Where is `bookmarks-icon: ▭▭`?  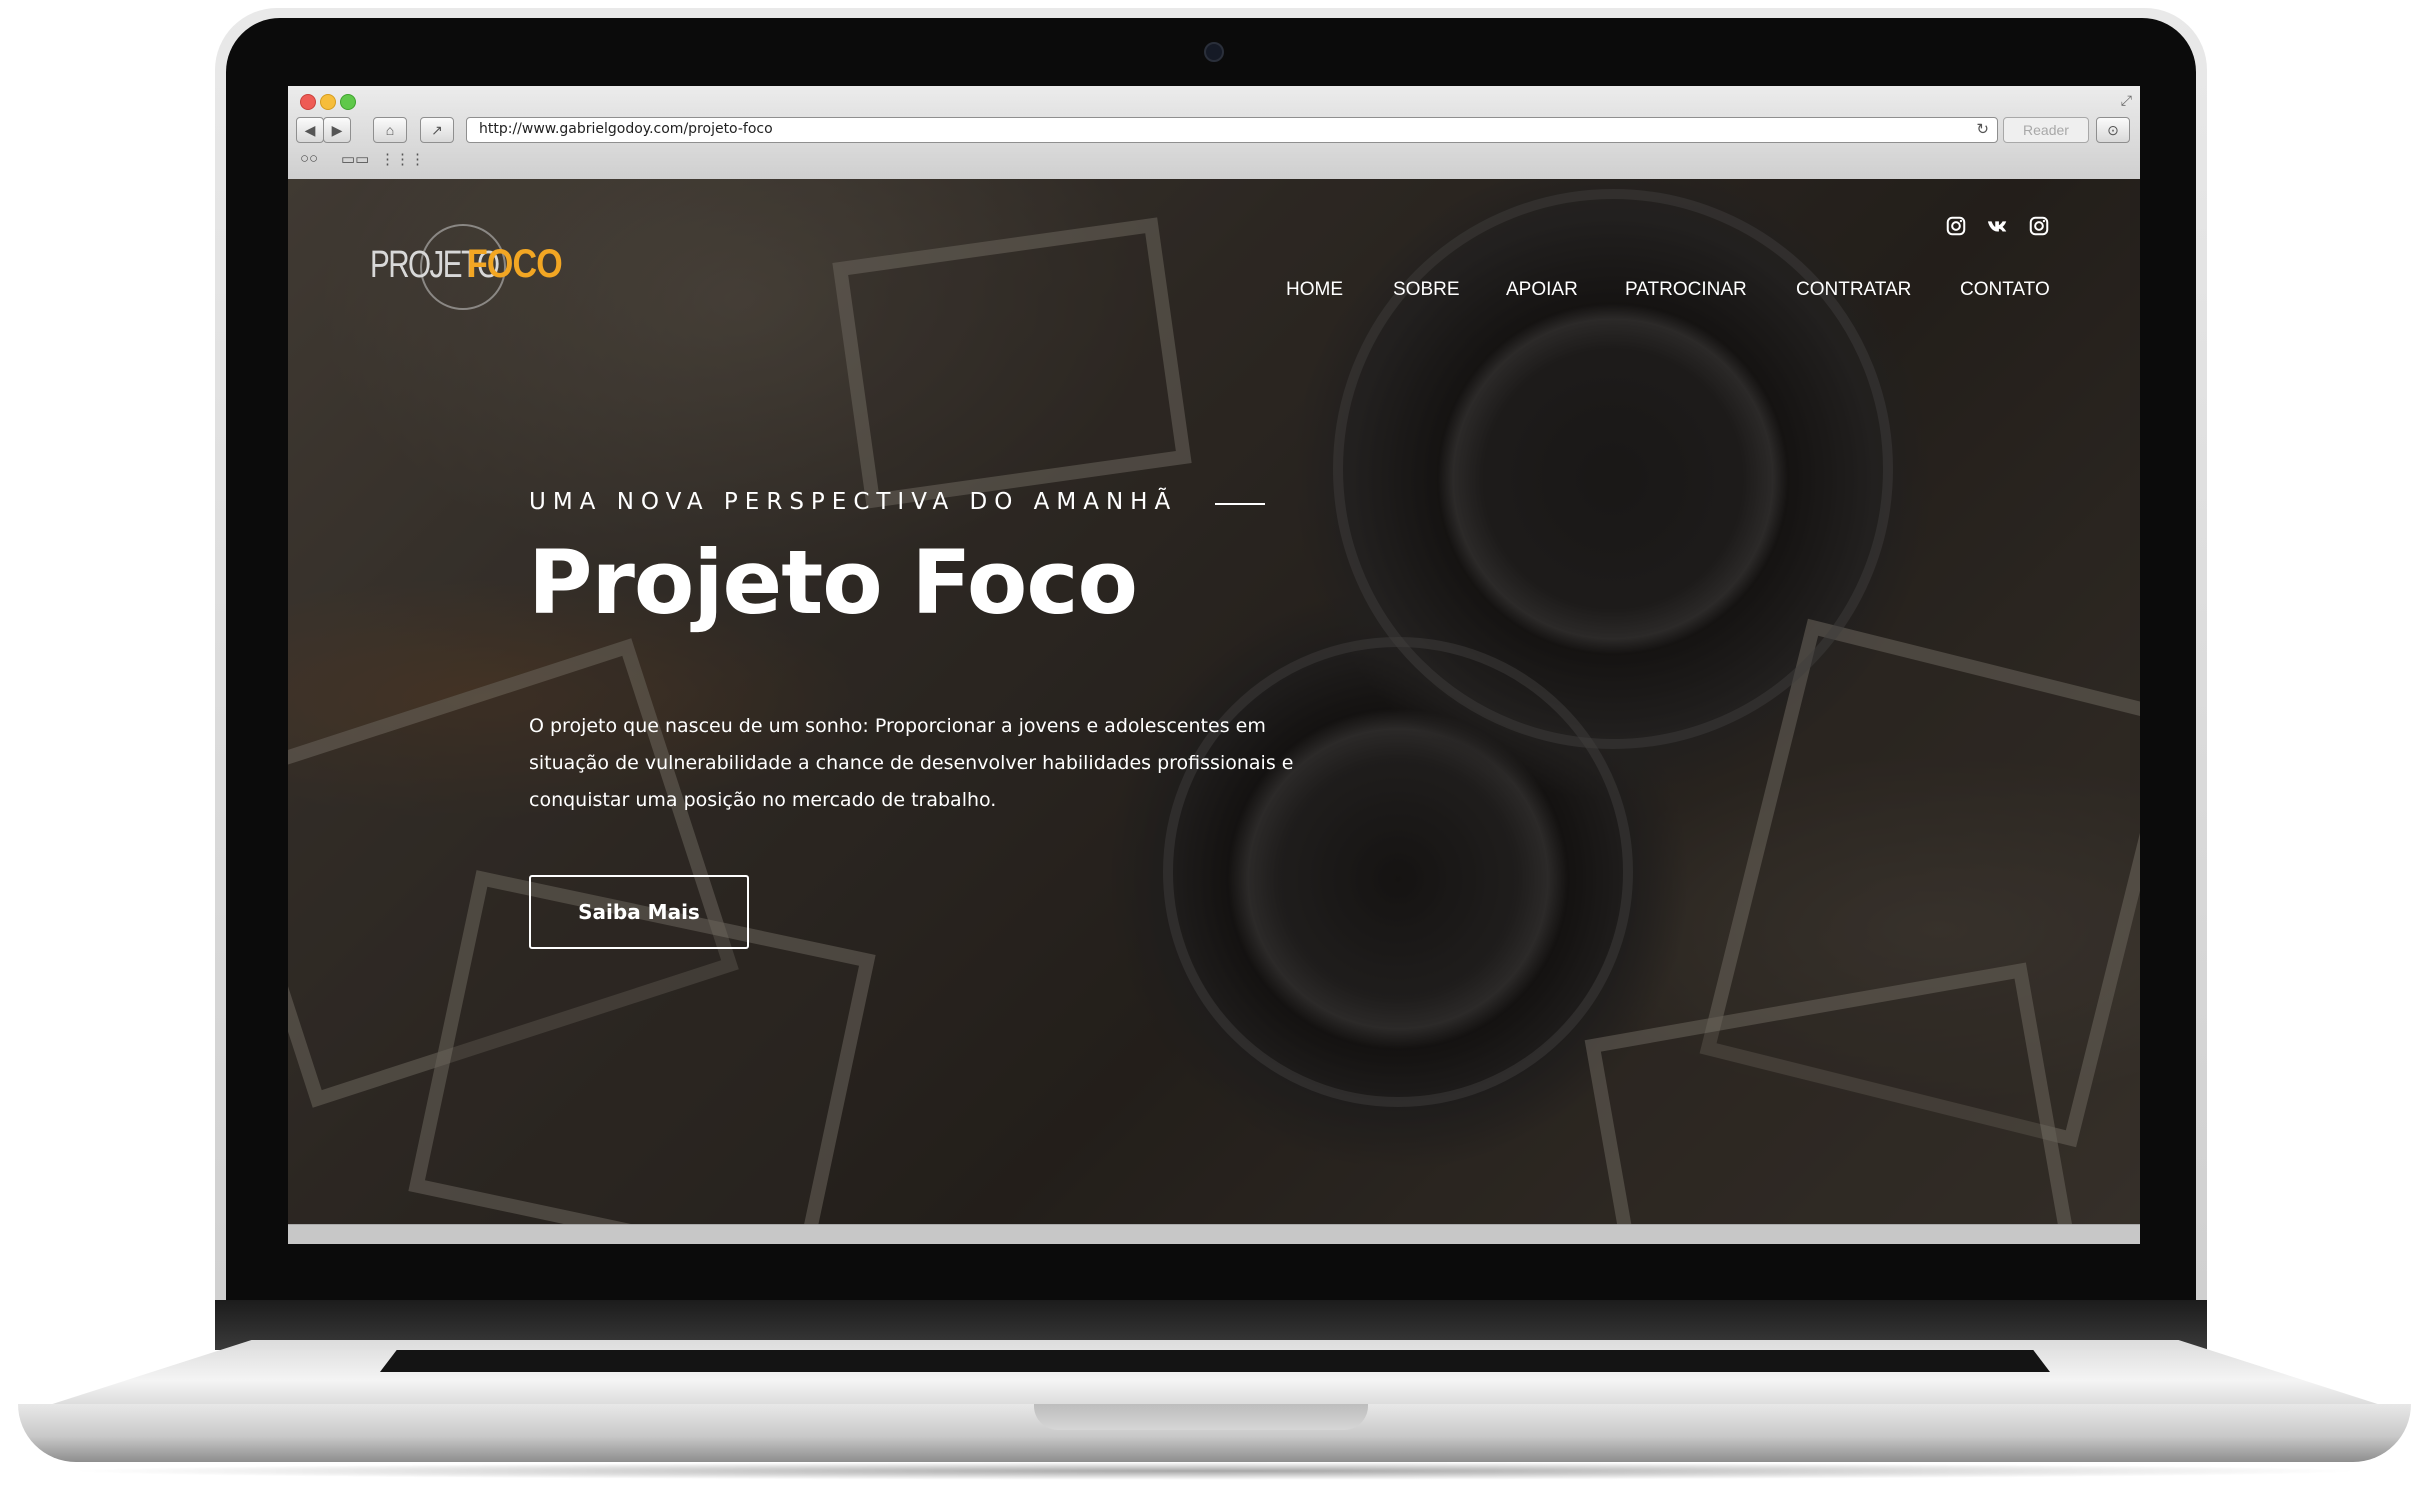 bookmarks-icon: ▭▭ is located at coordinates (355, 159).